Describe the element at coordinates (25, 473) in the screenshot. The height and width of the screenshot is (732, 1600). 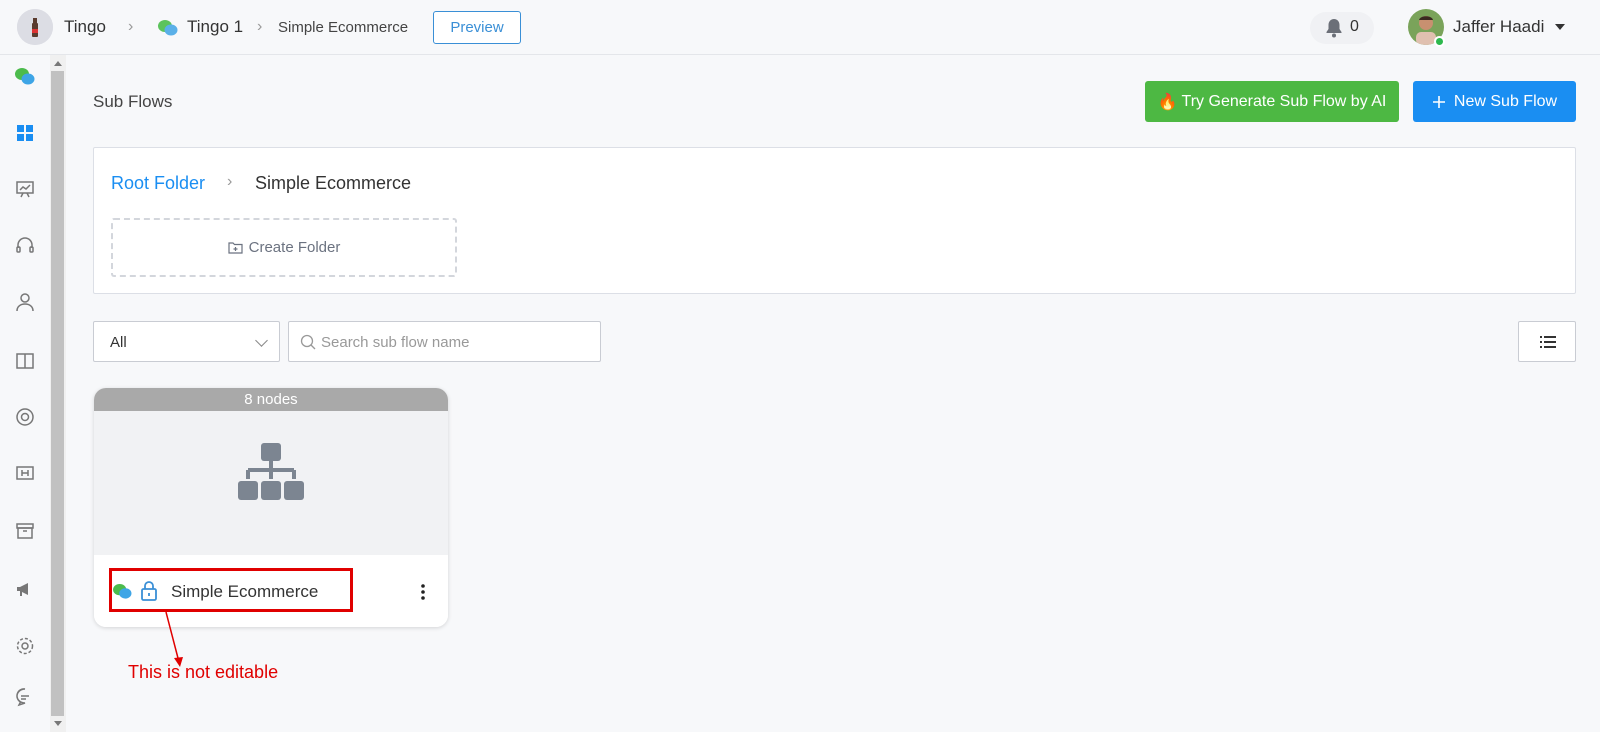
I see `input-icon` at that location.